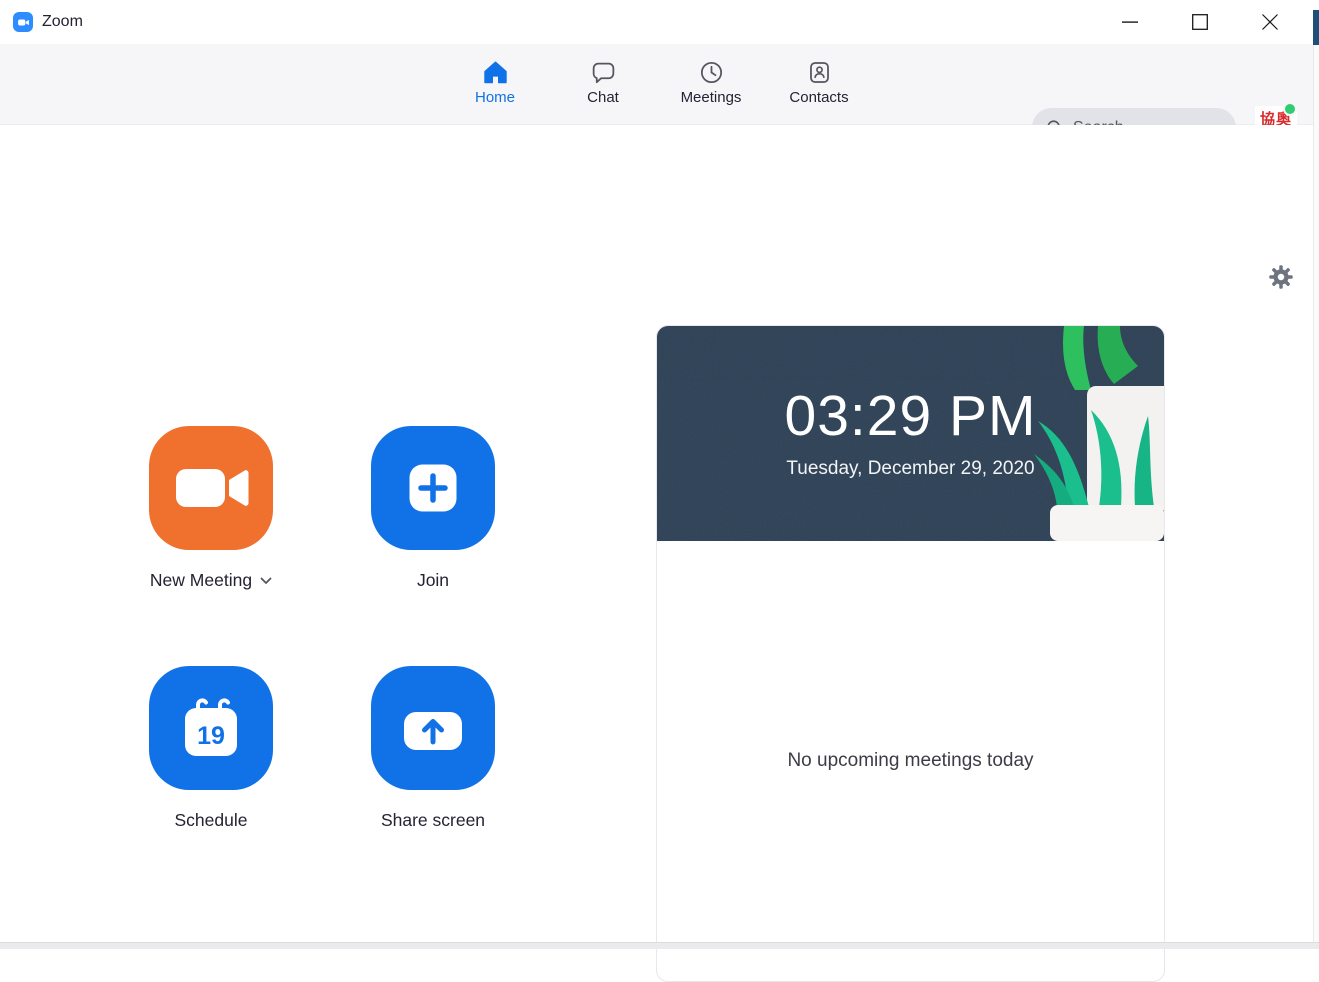 The image size is (1319, 982). I want to click on online-status-dot, so click(1290, 109).